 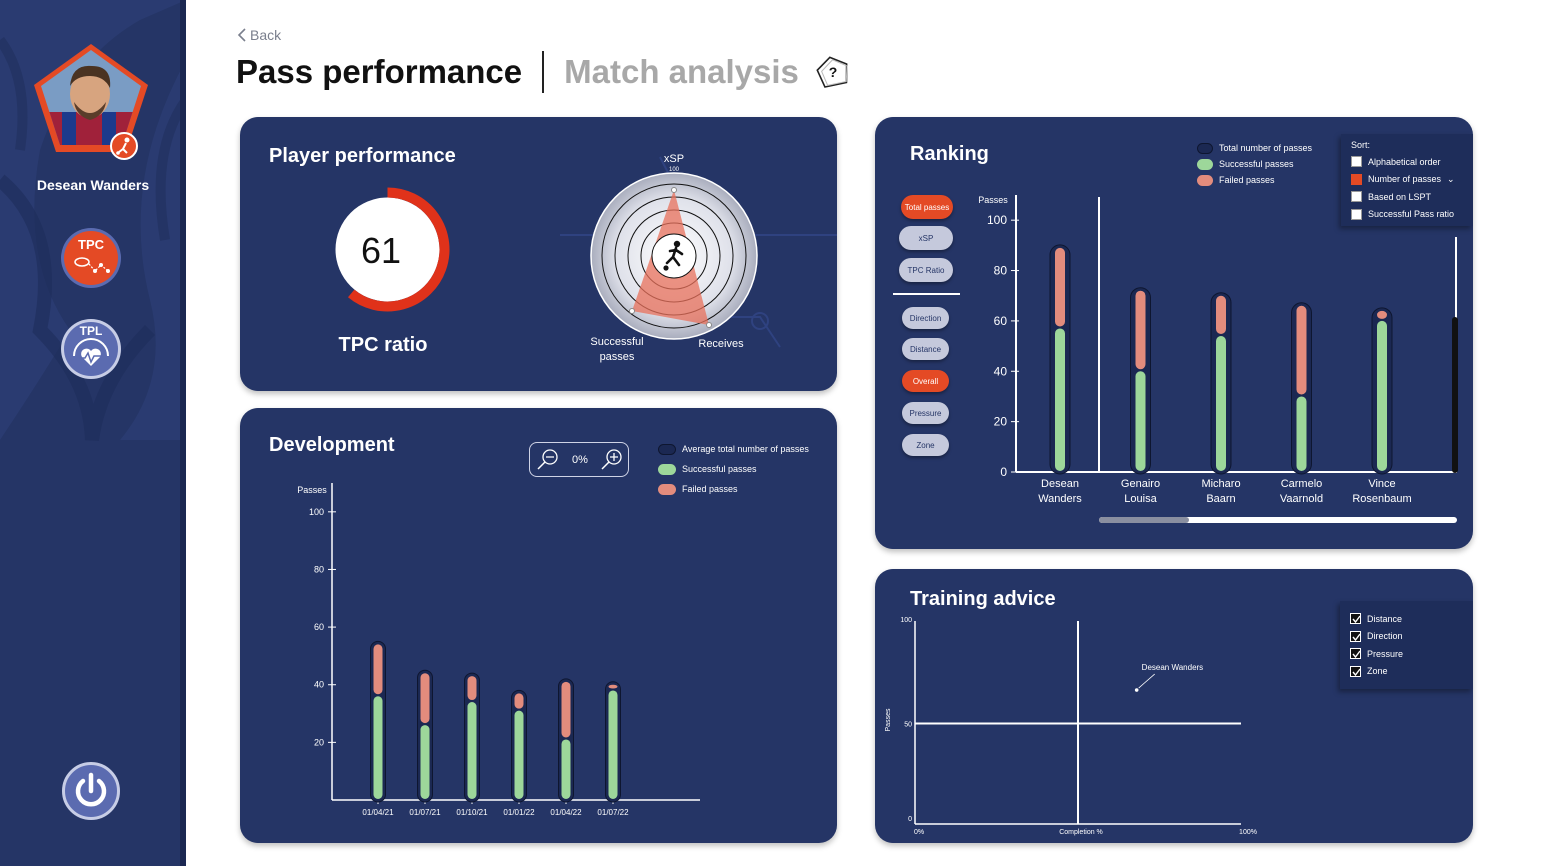 What do you see at coordinates (1385, 653) in the screenshot?
I see `filter-label: Pressure` at bounding box center [1385, 653].